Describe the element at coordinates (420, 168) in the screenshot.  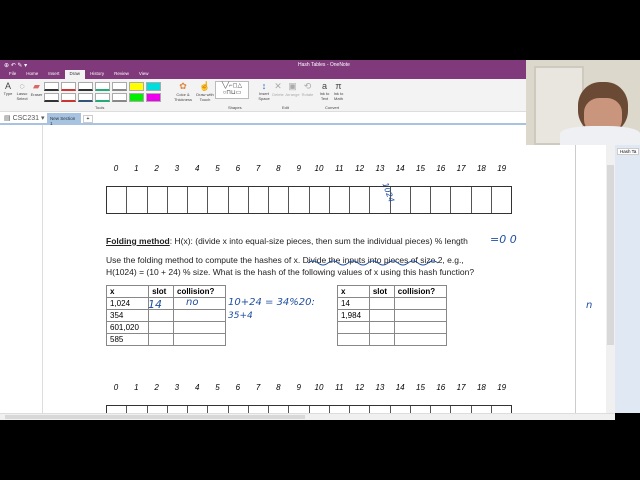
I see `index-label: 15` at that location.